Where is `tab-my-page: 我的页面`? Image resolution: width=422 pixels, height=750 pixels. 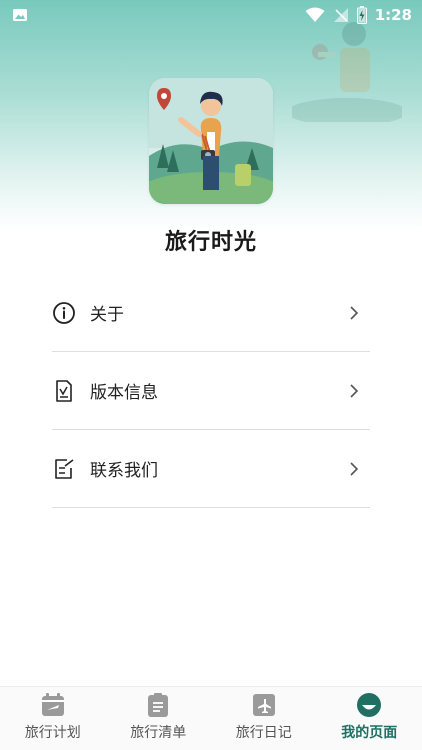 tab-my-page: 我的页面 is located at coordinates (369, 718).